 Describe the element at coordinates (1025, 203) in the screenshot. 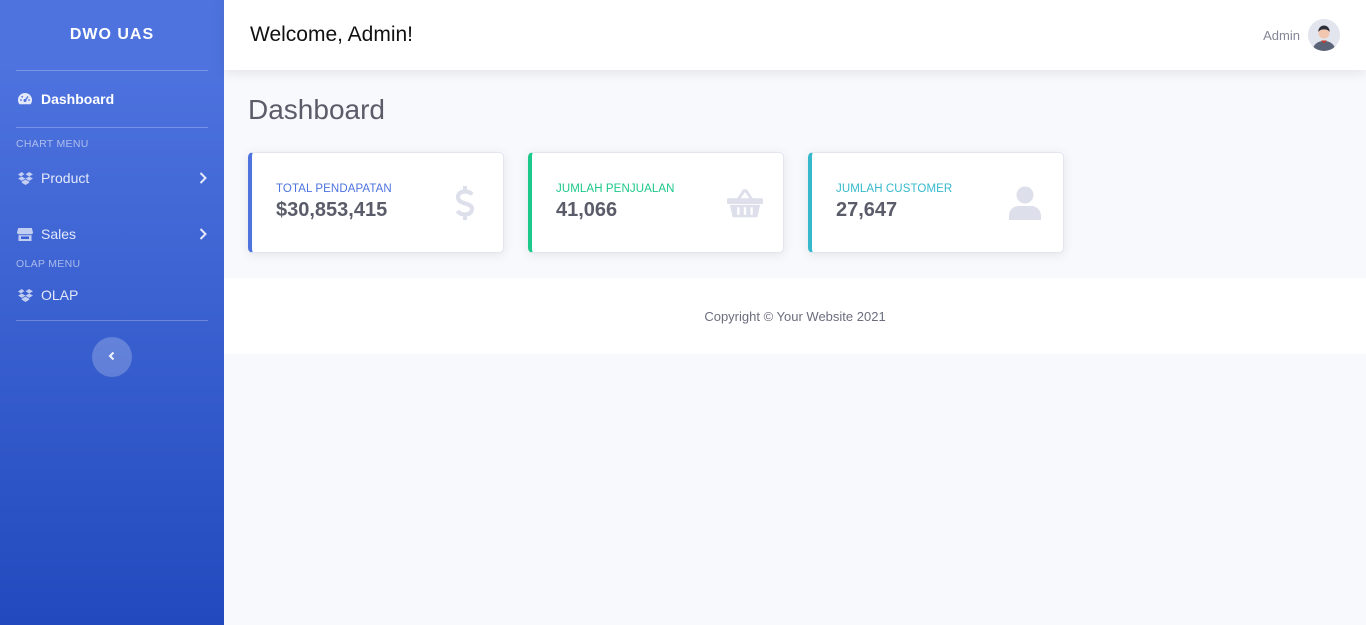

I see `user-icon` at that location.